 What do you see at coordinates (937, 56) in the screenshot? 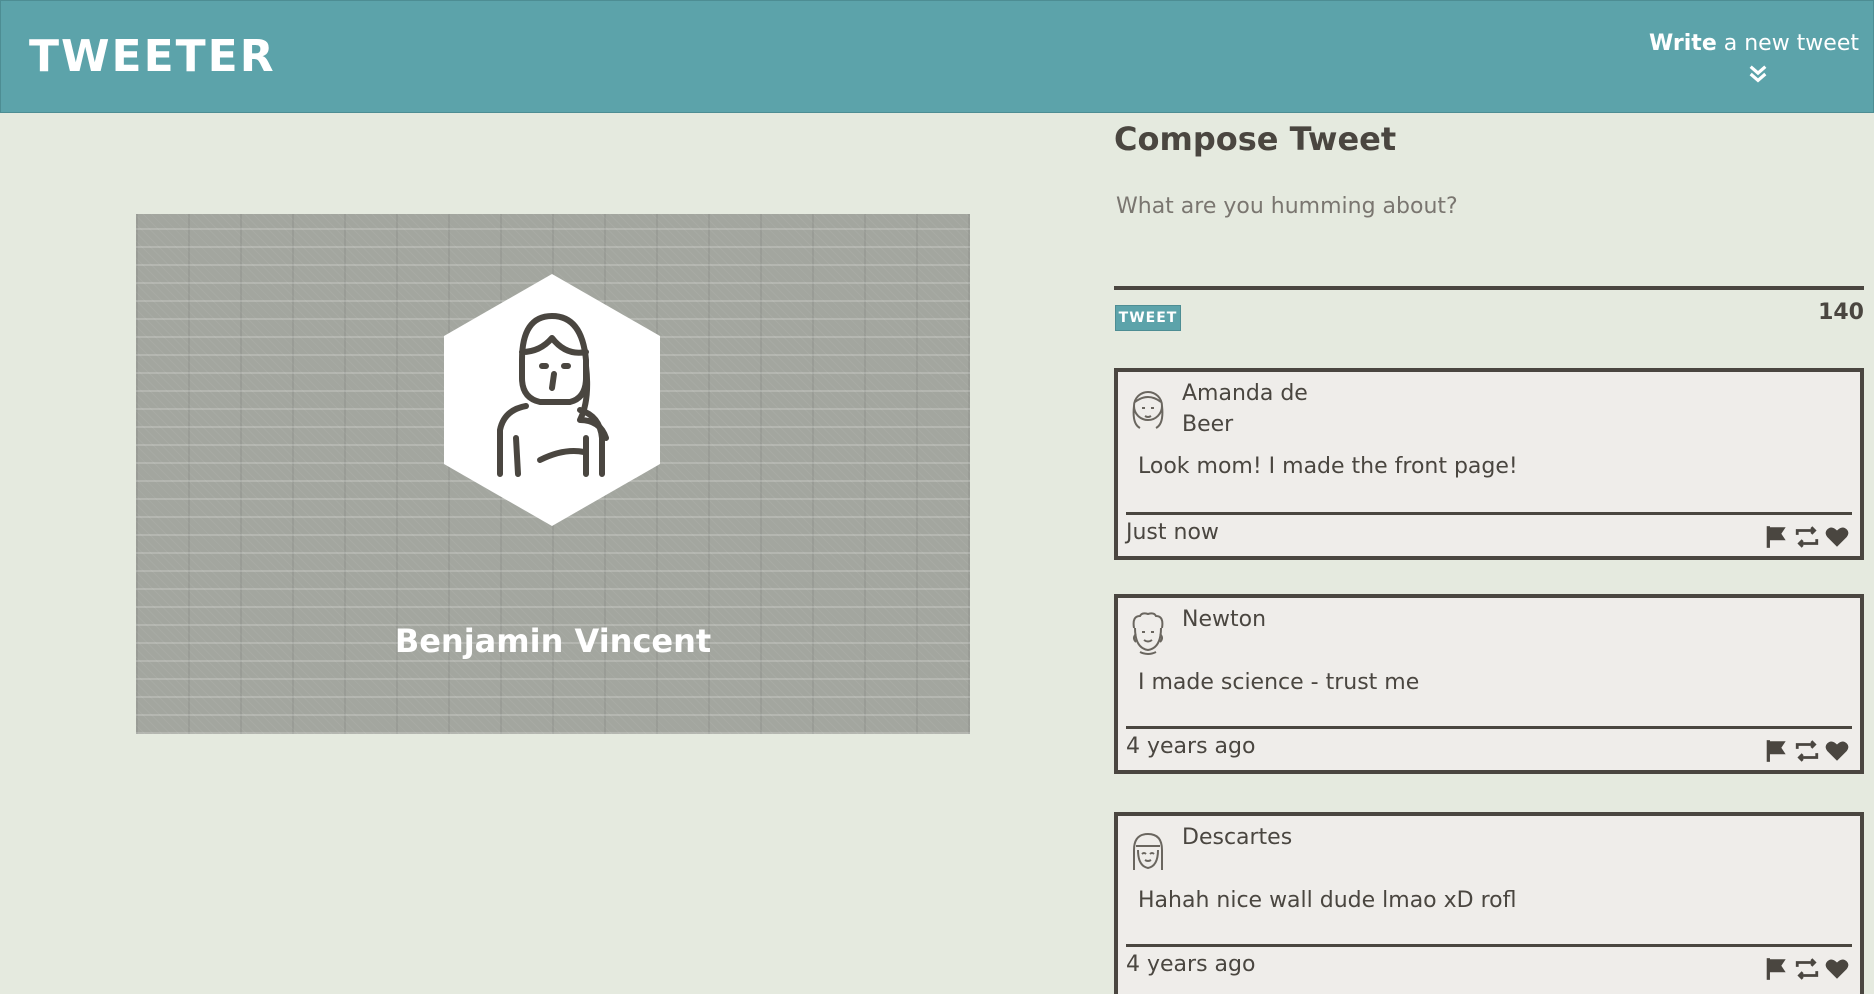
I see `top-navbar: TWEETER Write a new tweet` at bounding box center [937, 56].